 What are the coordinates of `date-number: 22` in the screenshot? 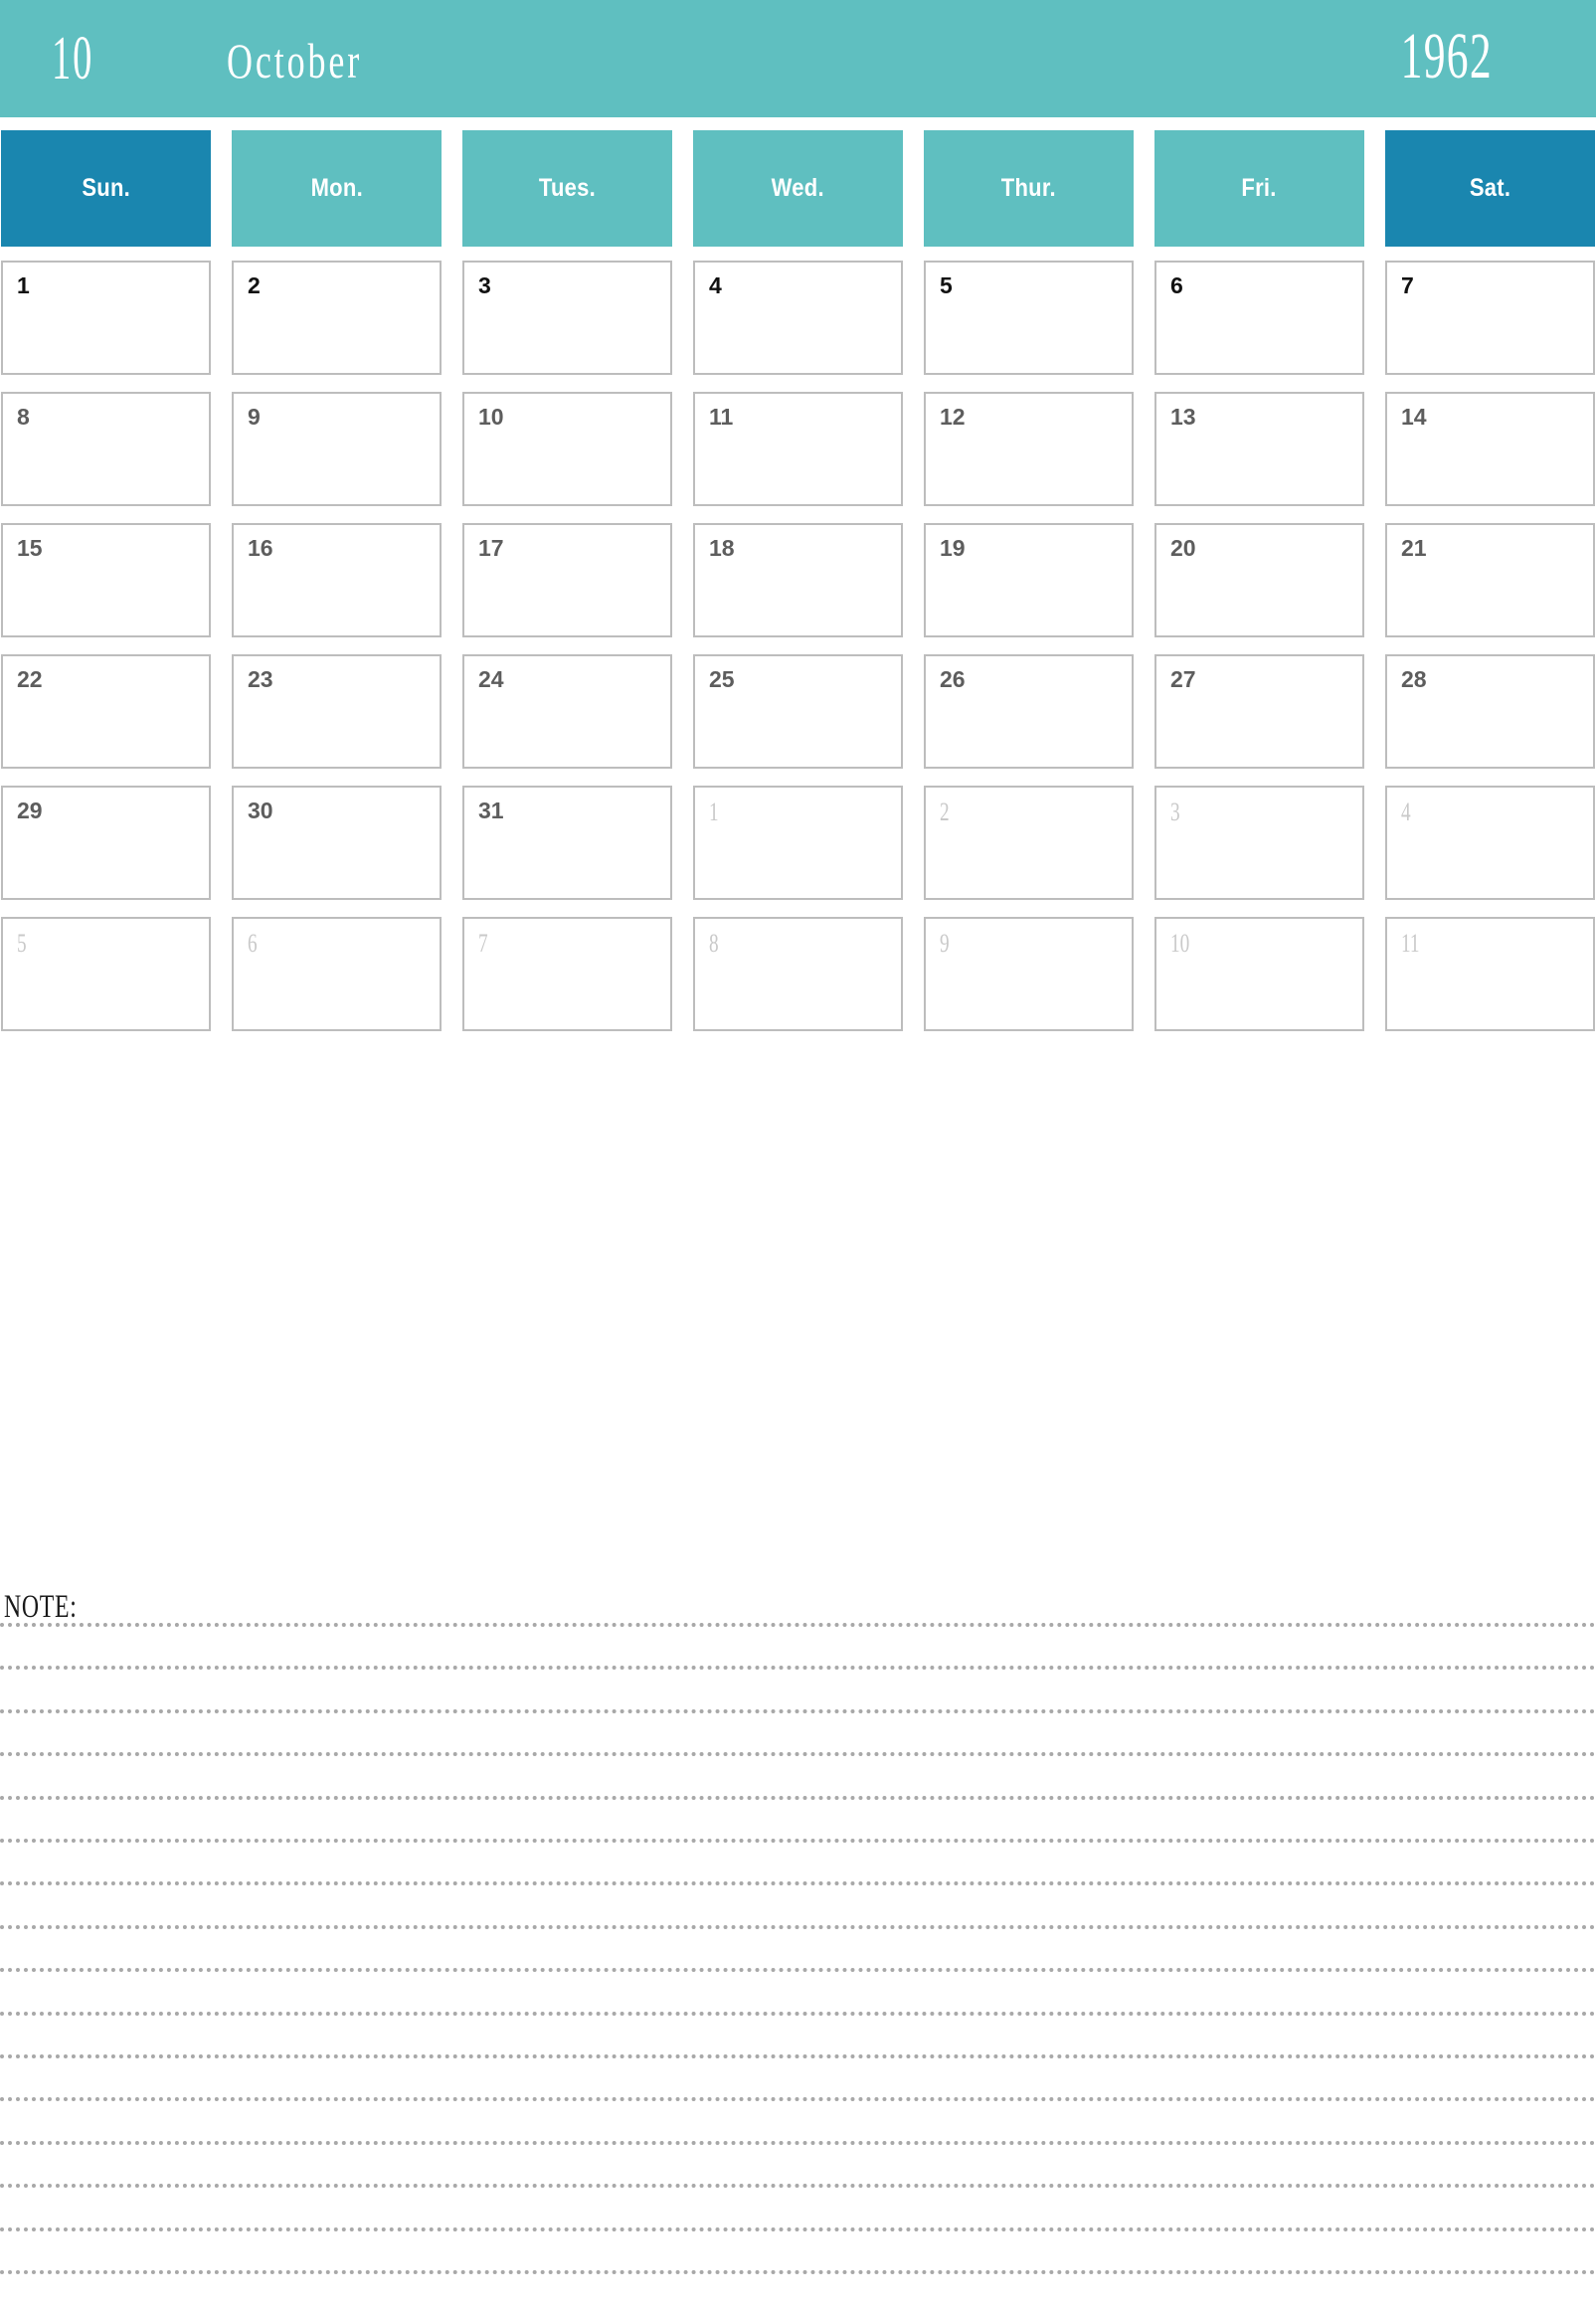 It's located at (30, 679).